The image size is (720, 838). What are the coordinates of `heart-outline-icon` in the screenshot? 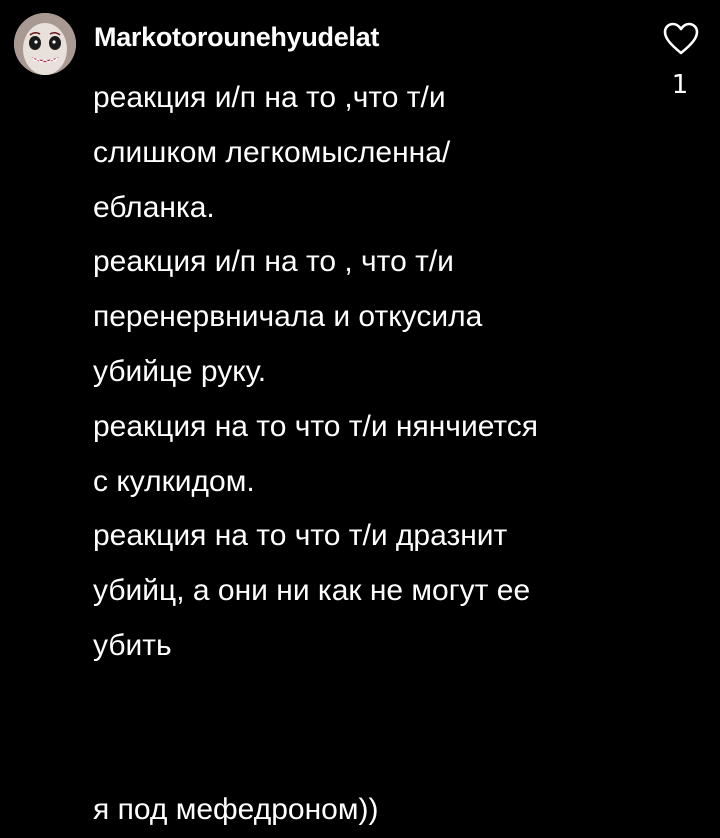 It's located at (681, 38).